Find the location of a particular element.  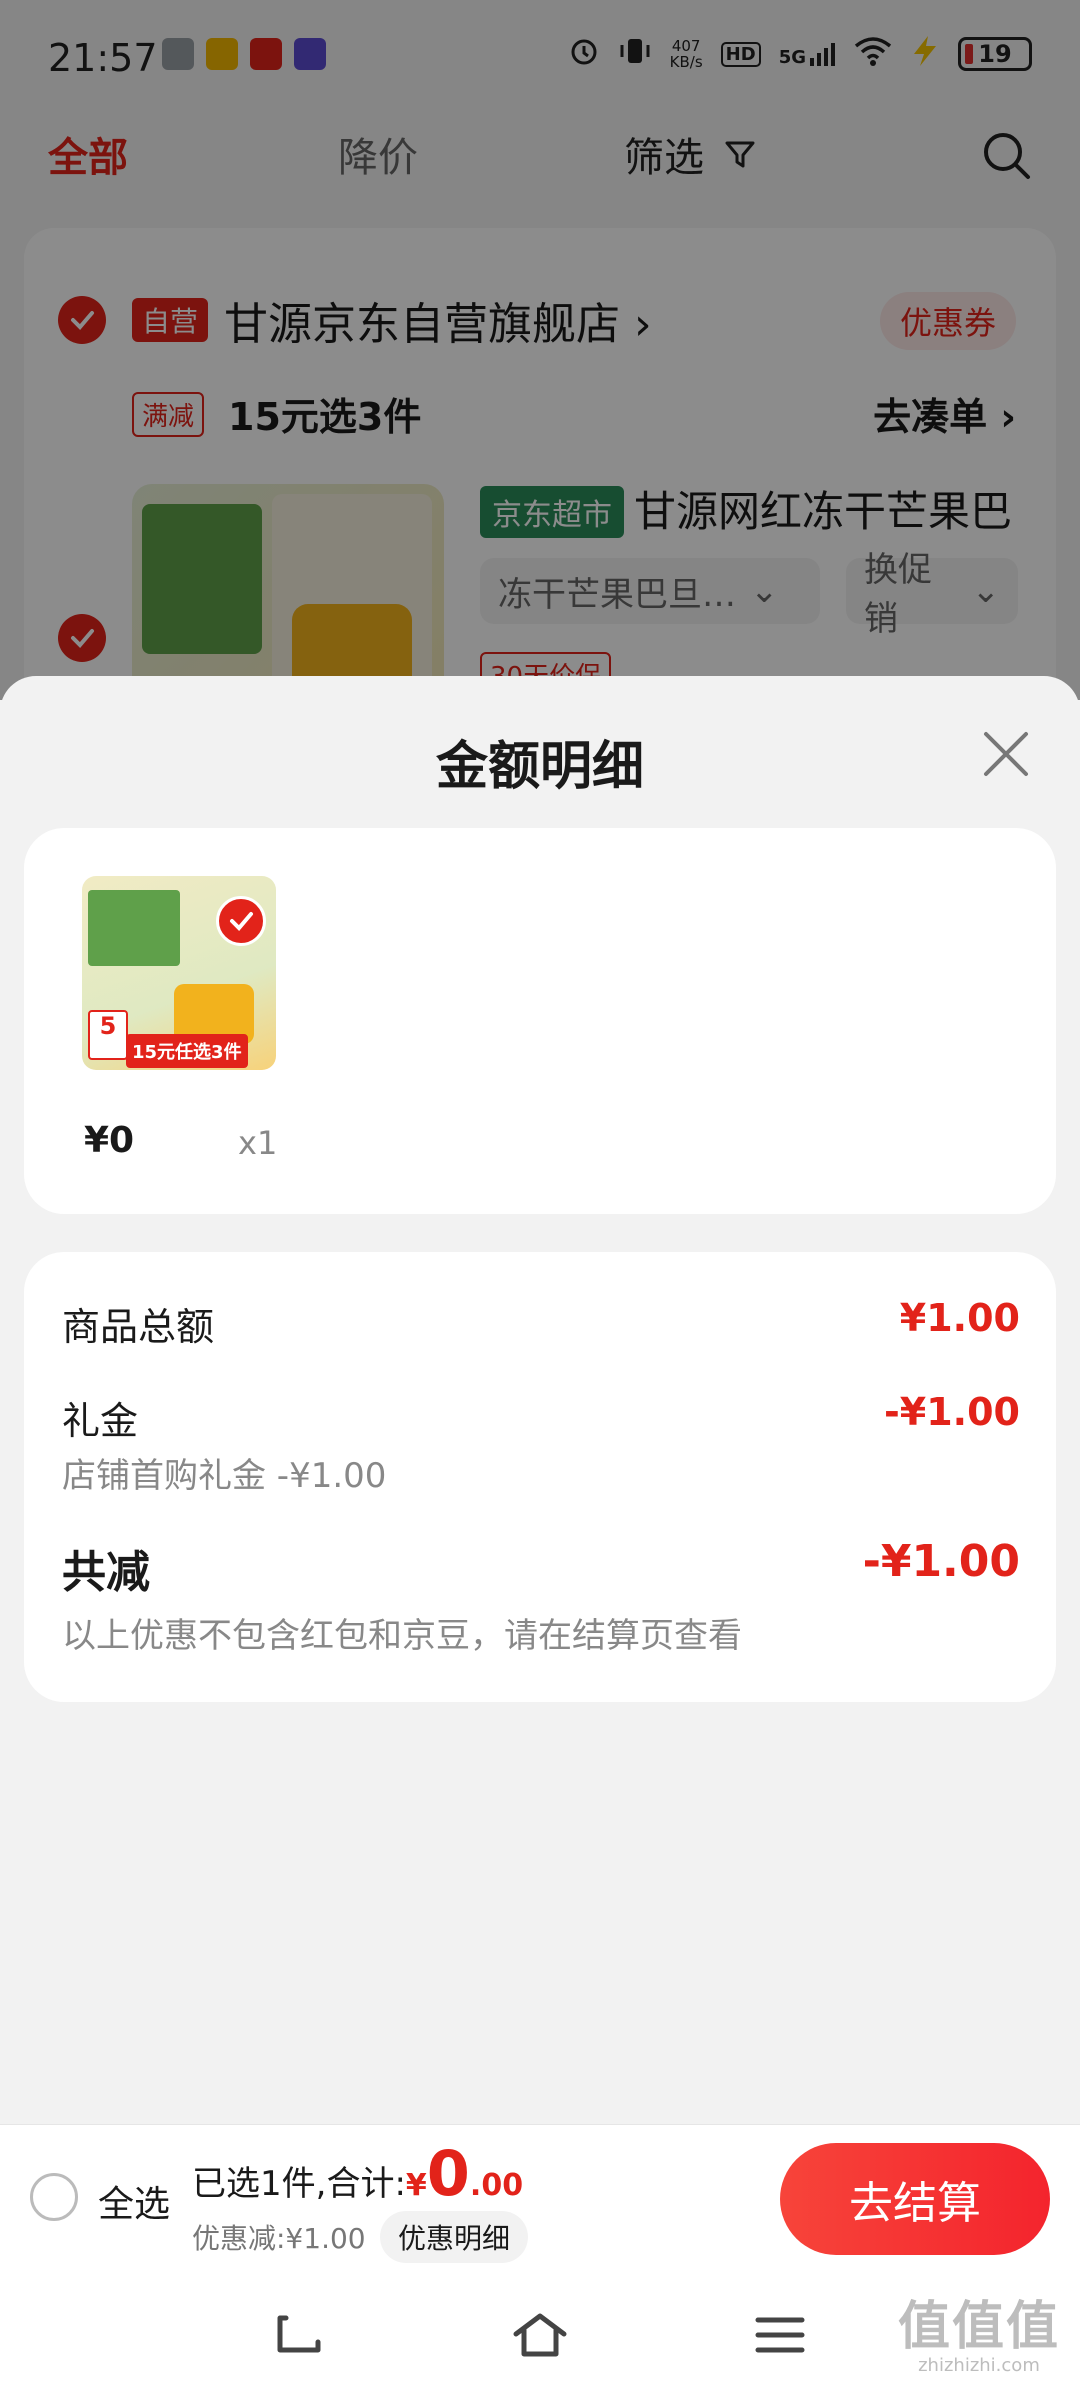

system-nav-bar: 值值值 zhizhizhi.com is located at coordinates (540, 2335).